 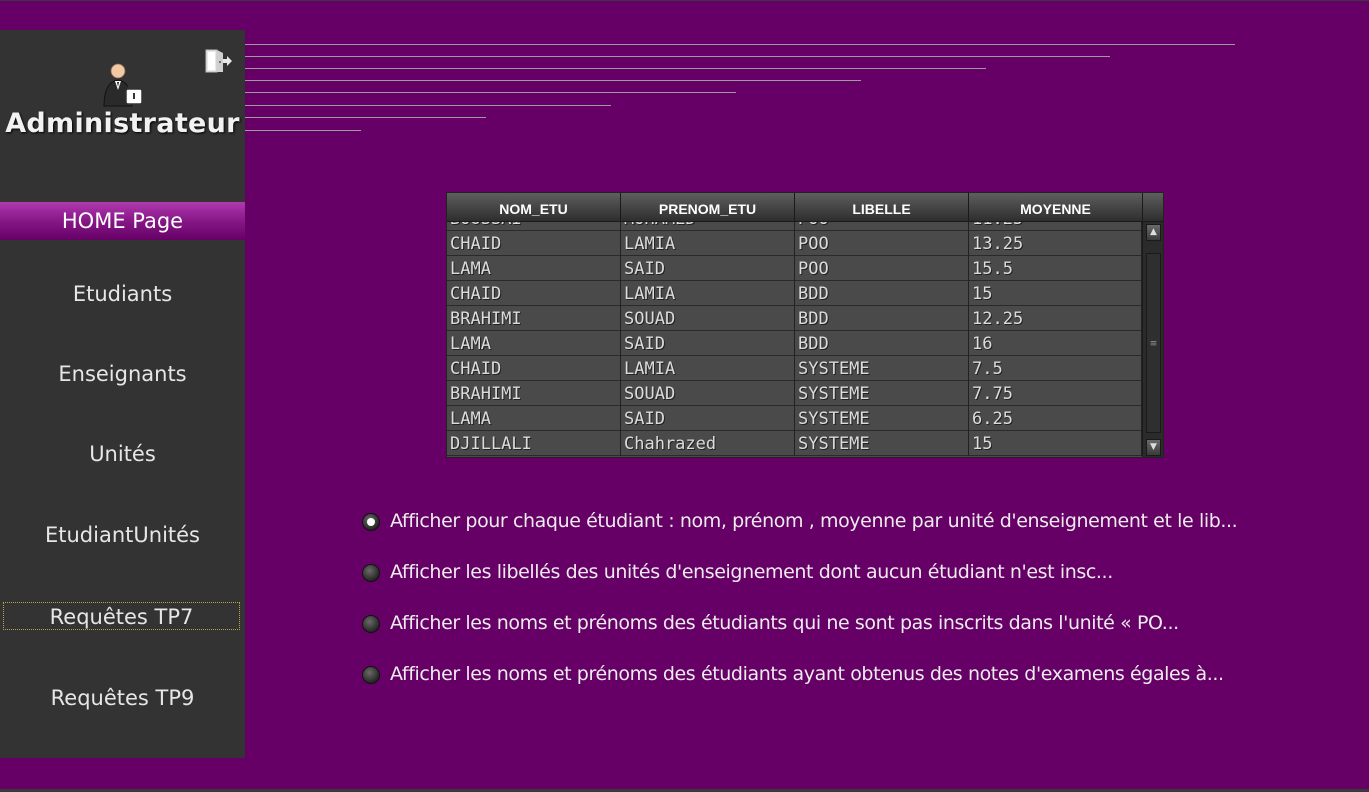 What do you see at coordinates (708, 207) in the screenshot?
I see `column-header-prenom-etu: PRENOM_ETU` at bounding box center [708, 207].